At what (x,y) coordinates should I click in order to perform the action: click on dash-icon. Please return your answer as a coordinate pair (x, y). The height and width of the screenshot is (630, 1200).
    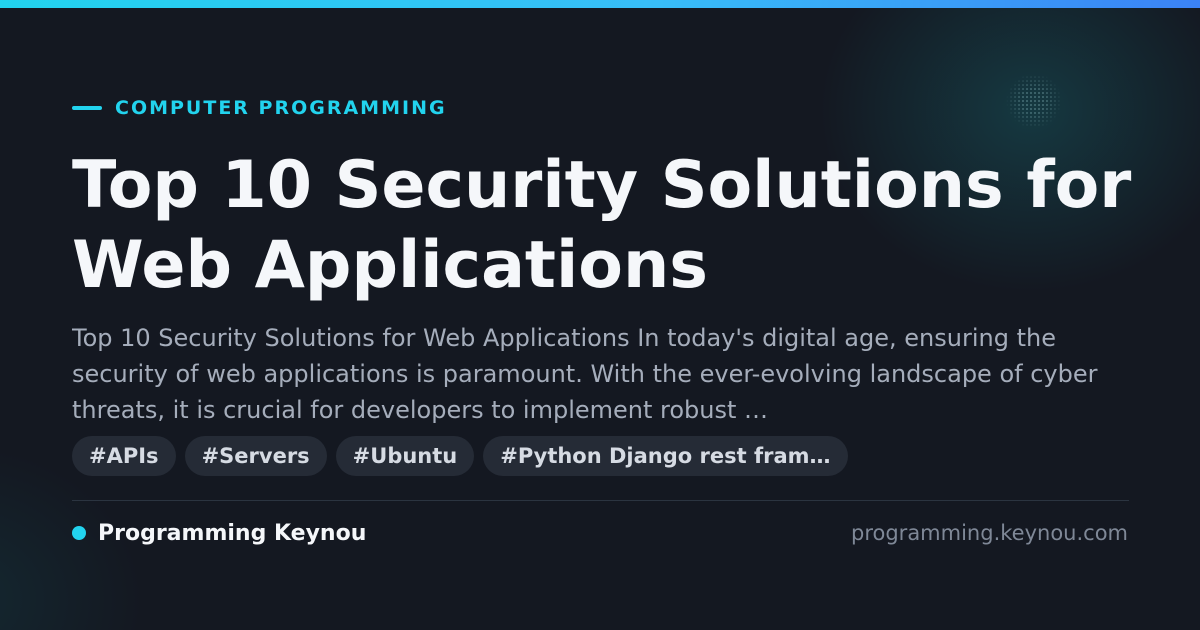
    Looking at the image, I should click on (87, 108).